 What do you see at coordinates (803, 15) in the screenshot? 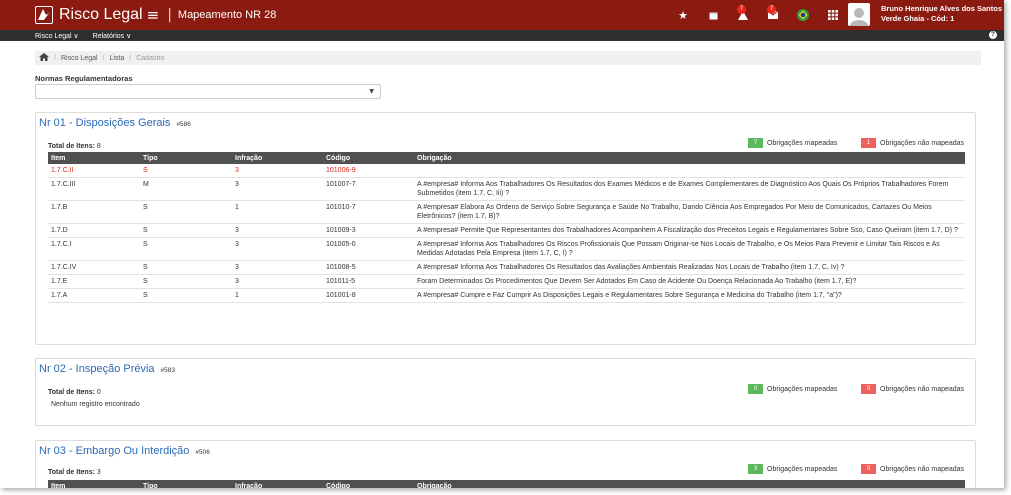
I see `brazil-flag-icon` at bounding box center [803, 15].